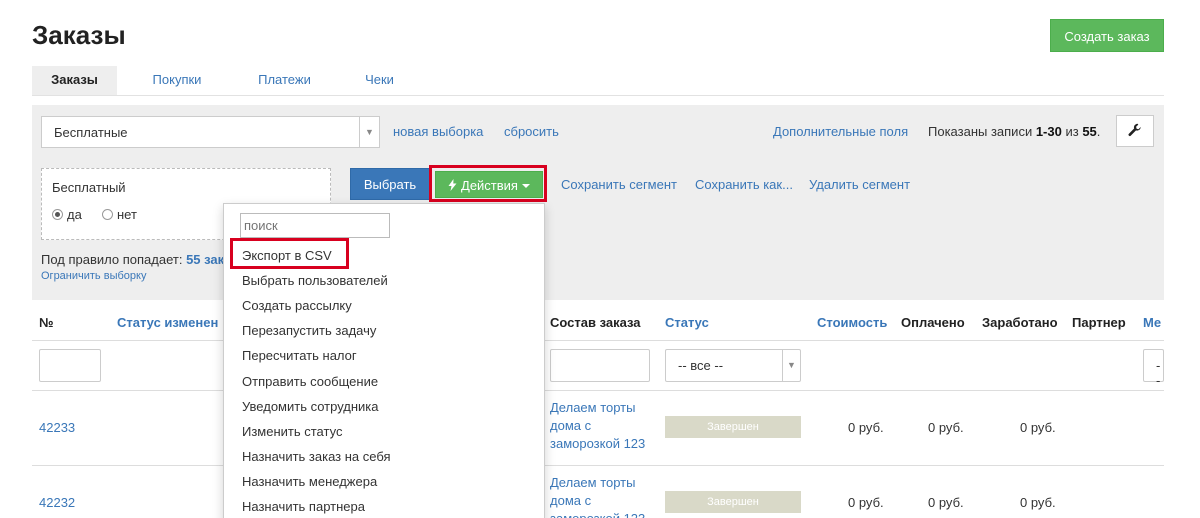 The width and height of the screenshot is (1200, 518). What do you see at coordinates (1152, 322) in the screenshot?
I see `col-manager: Ме` at bounding box center [1152, 322].